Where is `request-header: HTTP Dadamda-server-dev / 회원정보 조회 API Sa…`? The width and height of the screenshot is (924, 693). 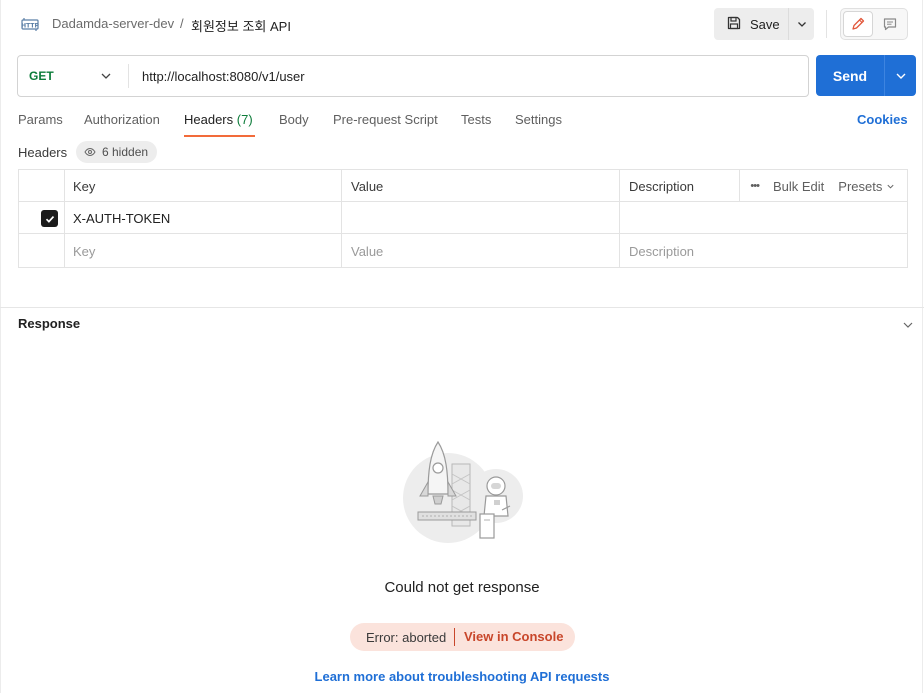 request-header: HTTP Dadamda-server-dev / 회원정보 조회 API Sa… is located at coordinates (462, 24).